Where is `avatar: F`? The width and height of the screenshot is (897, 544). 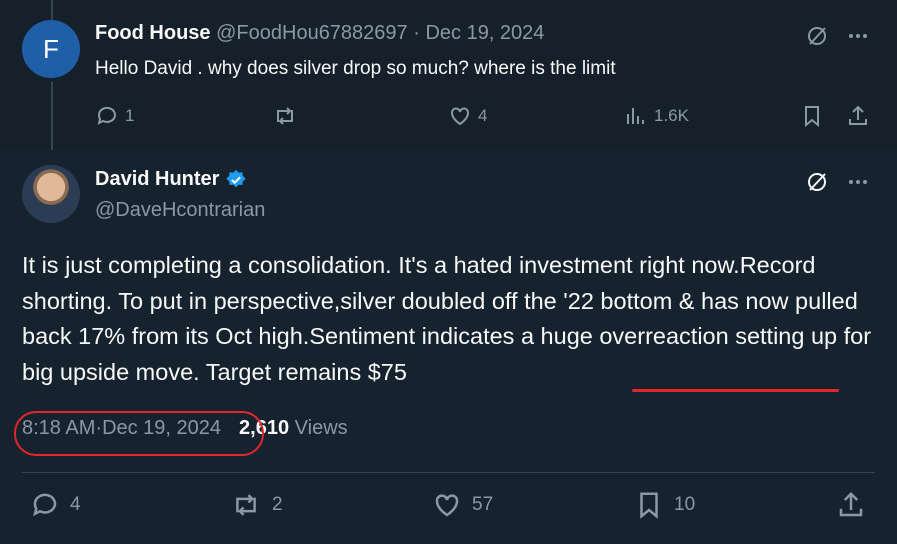
avatar: F is located at coordinates (51, 49).